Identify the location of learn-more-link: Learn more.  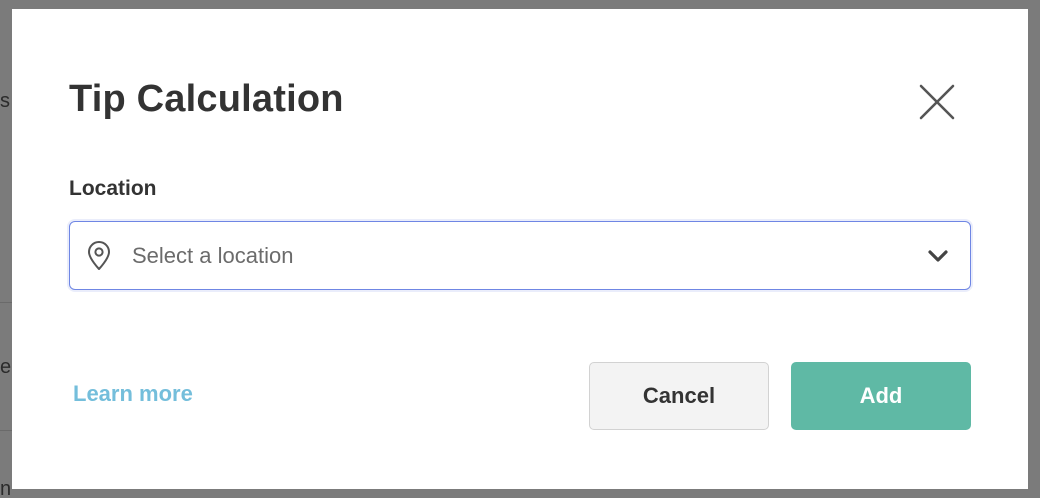
(133, 394).